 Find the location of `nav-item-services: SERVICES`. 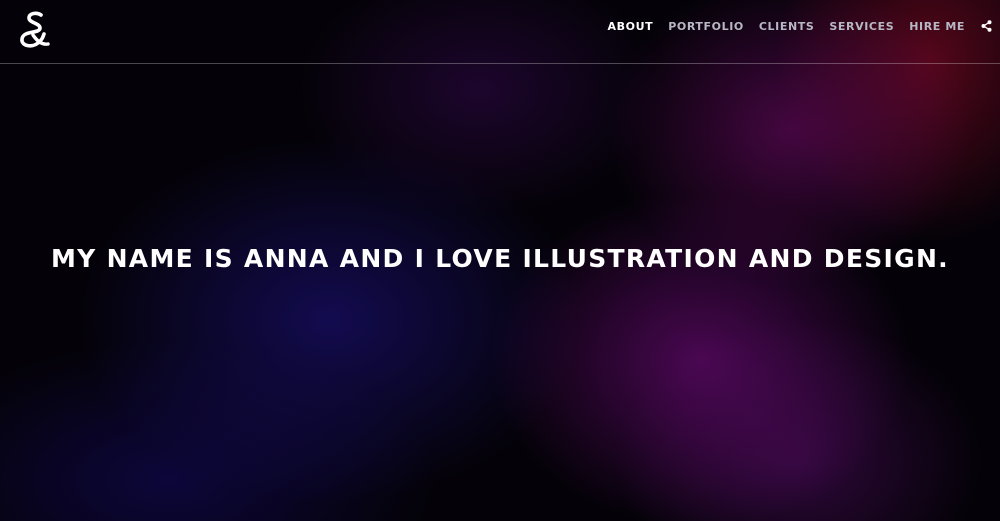

nav-item-services: SERVICES is located at coordinates (861, 26).